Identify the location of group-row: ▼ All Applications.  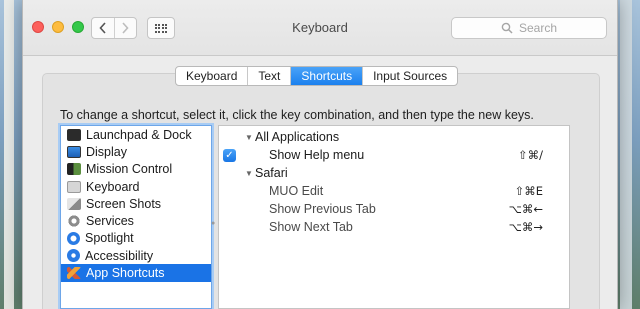
(394, 137).